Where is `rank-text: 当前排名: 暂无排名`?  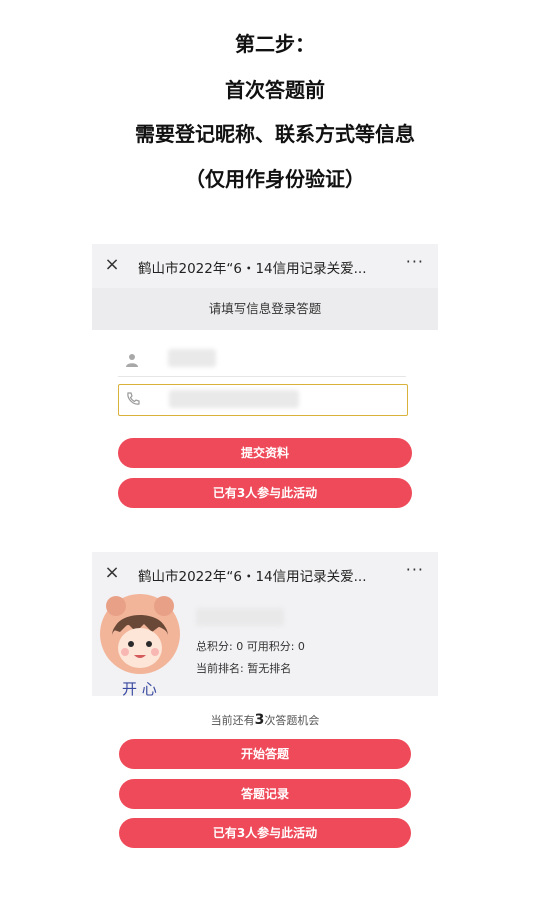 rank-text: 当前排名: 暂无排名 is located at coordinates (244, 668).